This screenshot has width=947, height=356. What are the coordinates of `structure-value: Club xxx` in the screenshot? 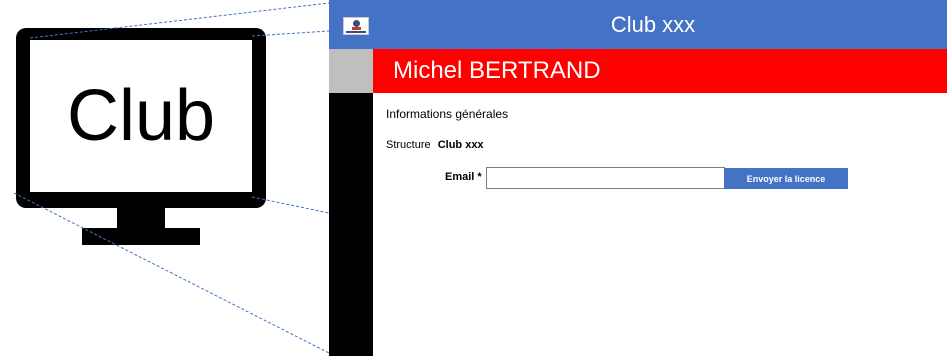 It's located at (460, 145).